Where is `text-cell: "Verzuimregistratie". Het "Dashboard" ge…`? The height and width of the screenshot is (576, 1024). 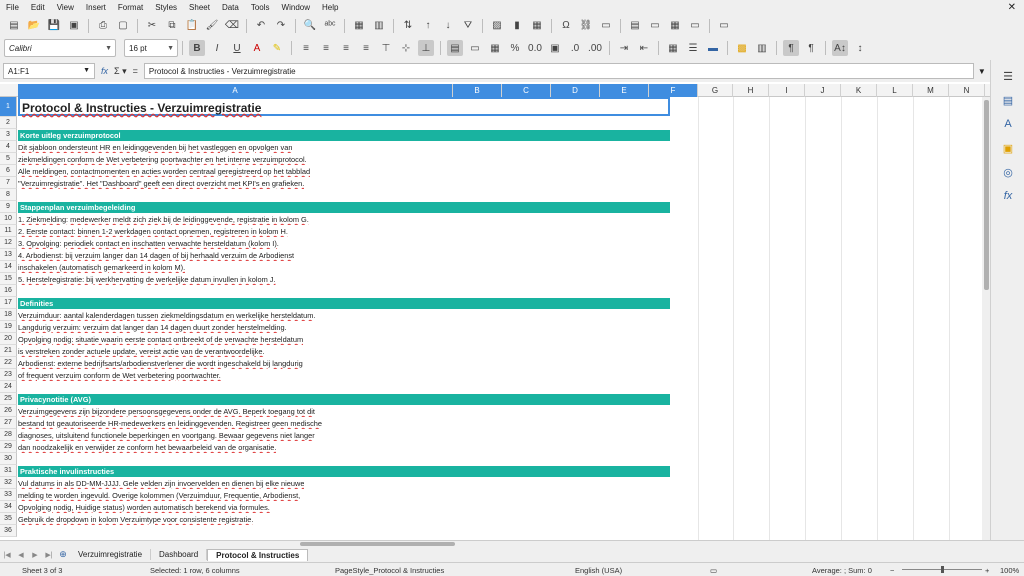 text-cell: "Verzuimregistratie". Het "Dashboard" ge… is located at coordinates (161, 183).